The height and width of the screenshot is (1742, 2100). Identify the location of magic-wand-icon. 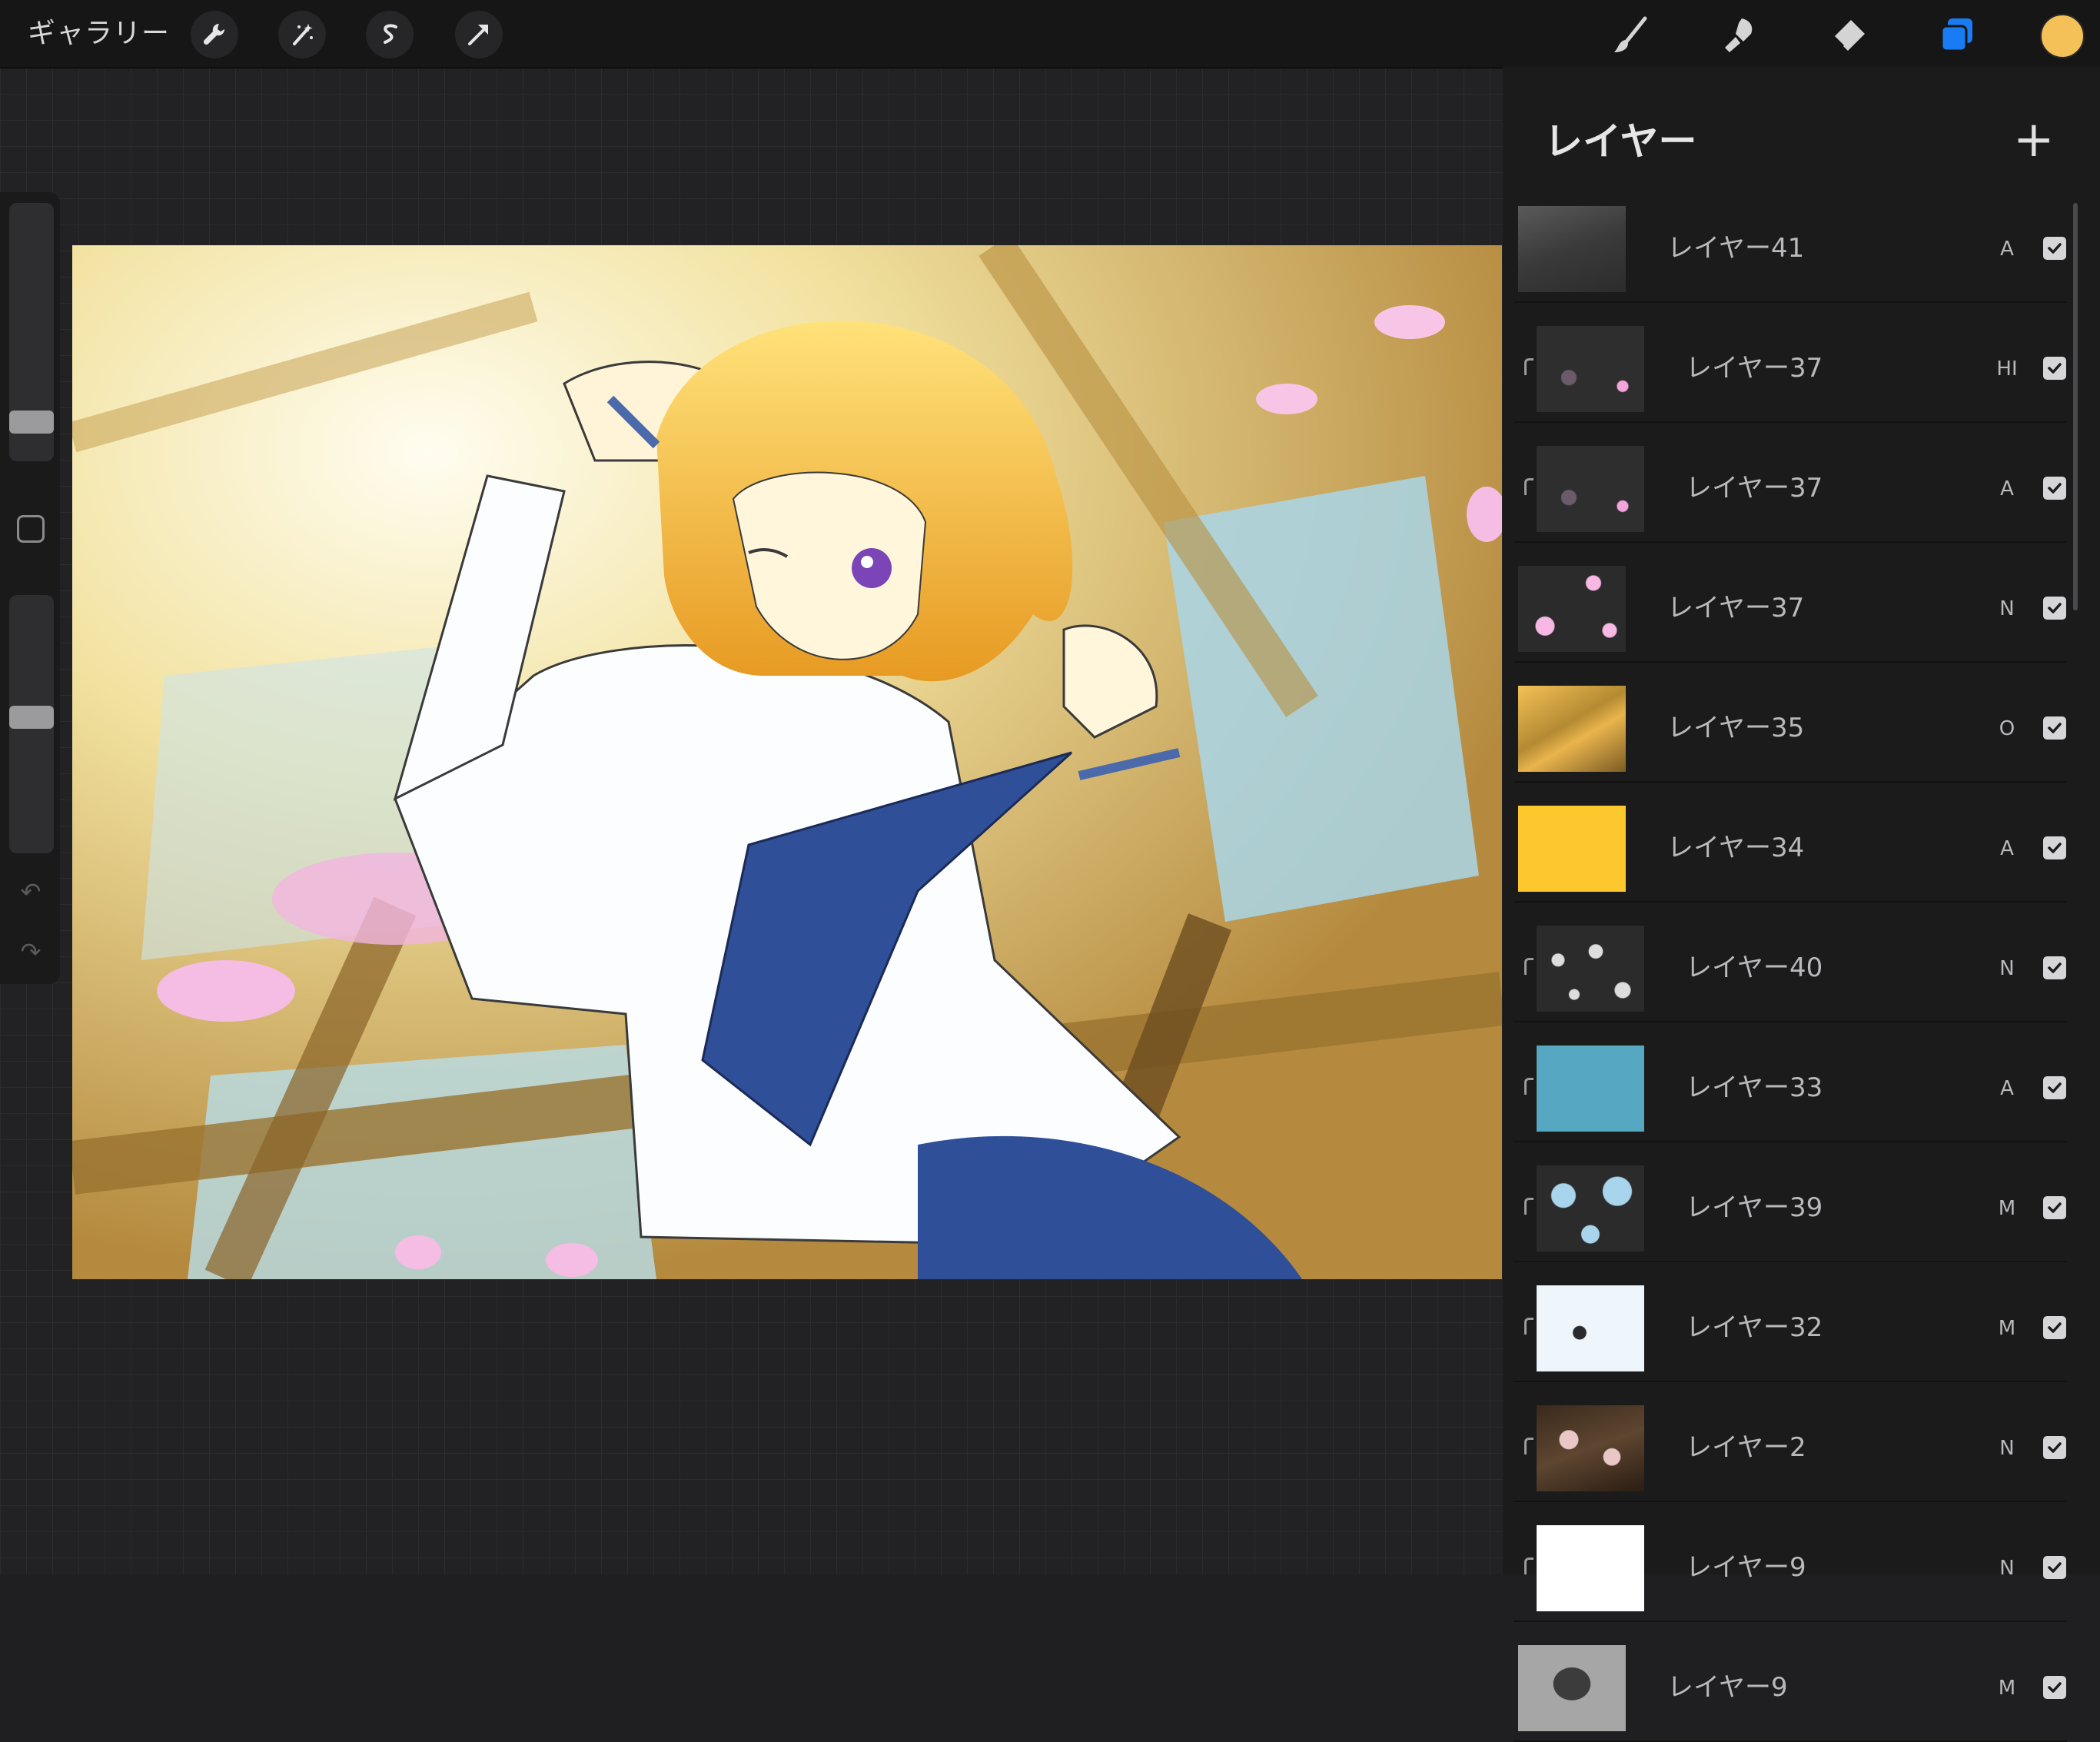
(303, 34).